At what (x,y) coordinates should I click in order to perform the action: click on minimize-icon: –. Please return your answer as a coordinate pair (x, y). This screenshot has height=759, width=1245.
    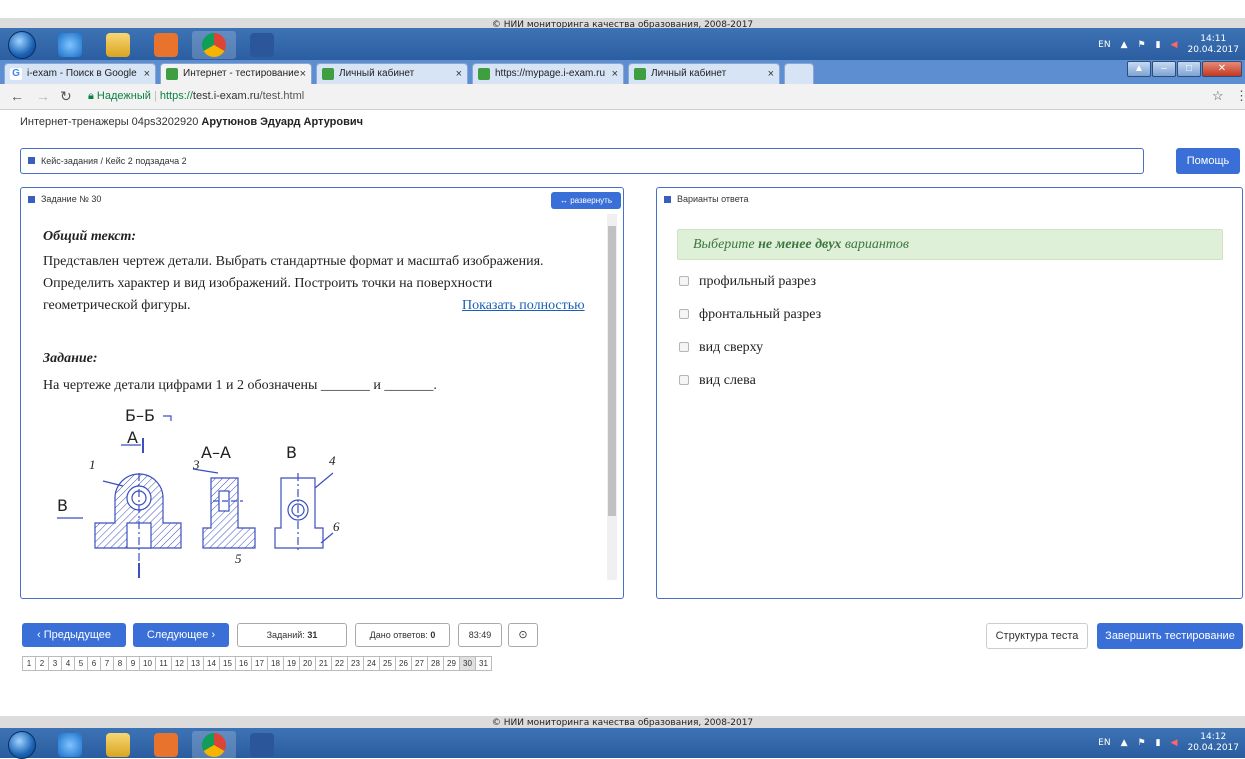
    Looking at the image, I should click on (1164, 69).